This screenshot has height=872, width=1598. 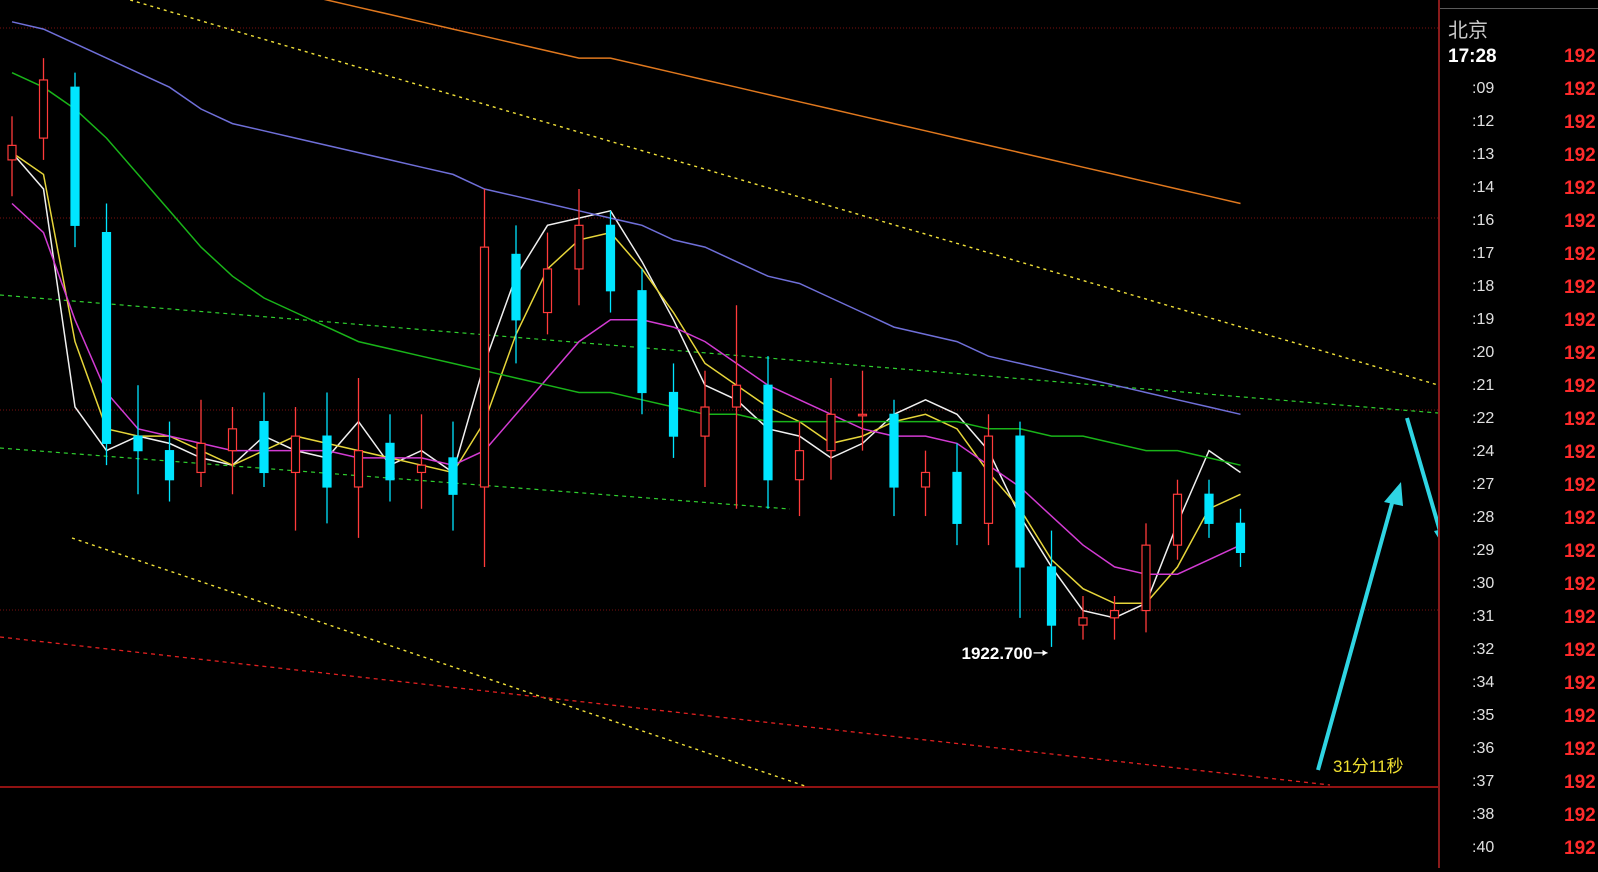 What do you see at coordinates (1519, 393) in the screenshot?
I see `tick-row: :21 192` at bounding box center [1519, 393].